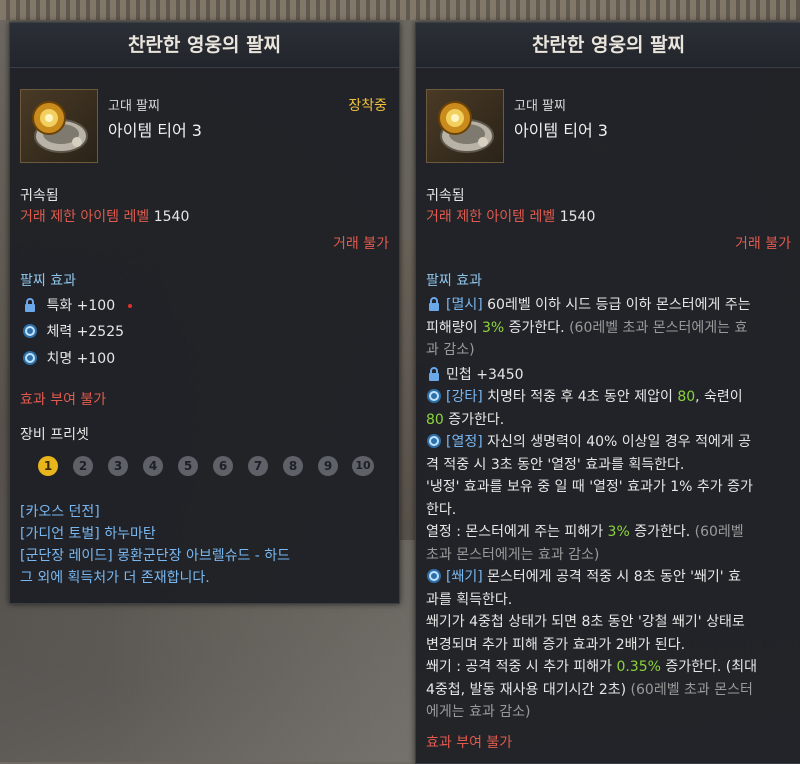  Describe the element at coordinates (526, 689) in the screenshot. I see `effect-text: 4중첩, 발동 재사용 대기시간 2초)` at that location.